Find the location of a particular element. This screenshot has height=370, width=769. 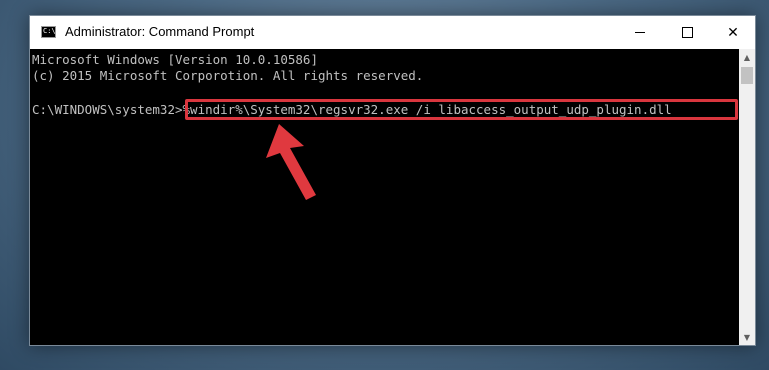

close-icon: ✕ is located at coordinates (733, 32).